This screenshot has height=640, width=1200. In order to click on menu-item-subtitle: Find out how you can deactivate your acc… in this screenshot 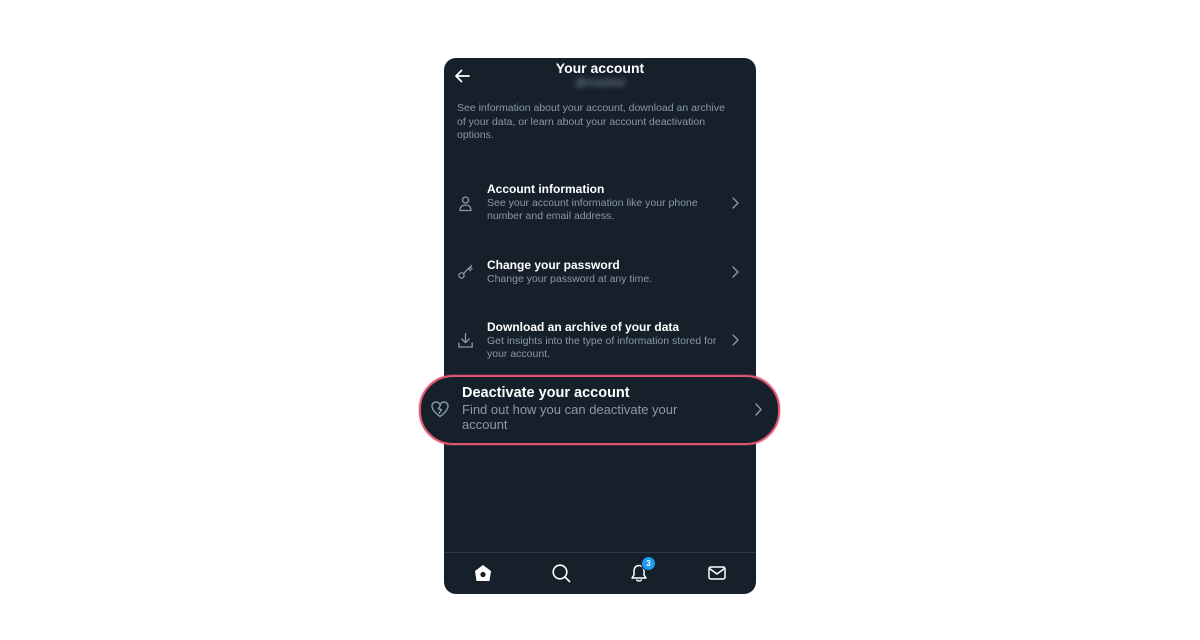, I will do `click(570, 417)`.